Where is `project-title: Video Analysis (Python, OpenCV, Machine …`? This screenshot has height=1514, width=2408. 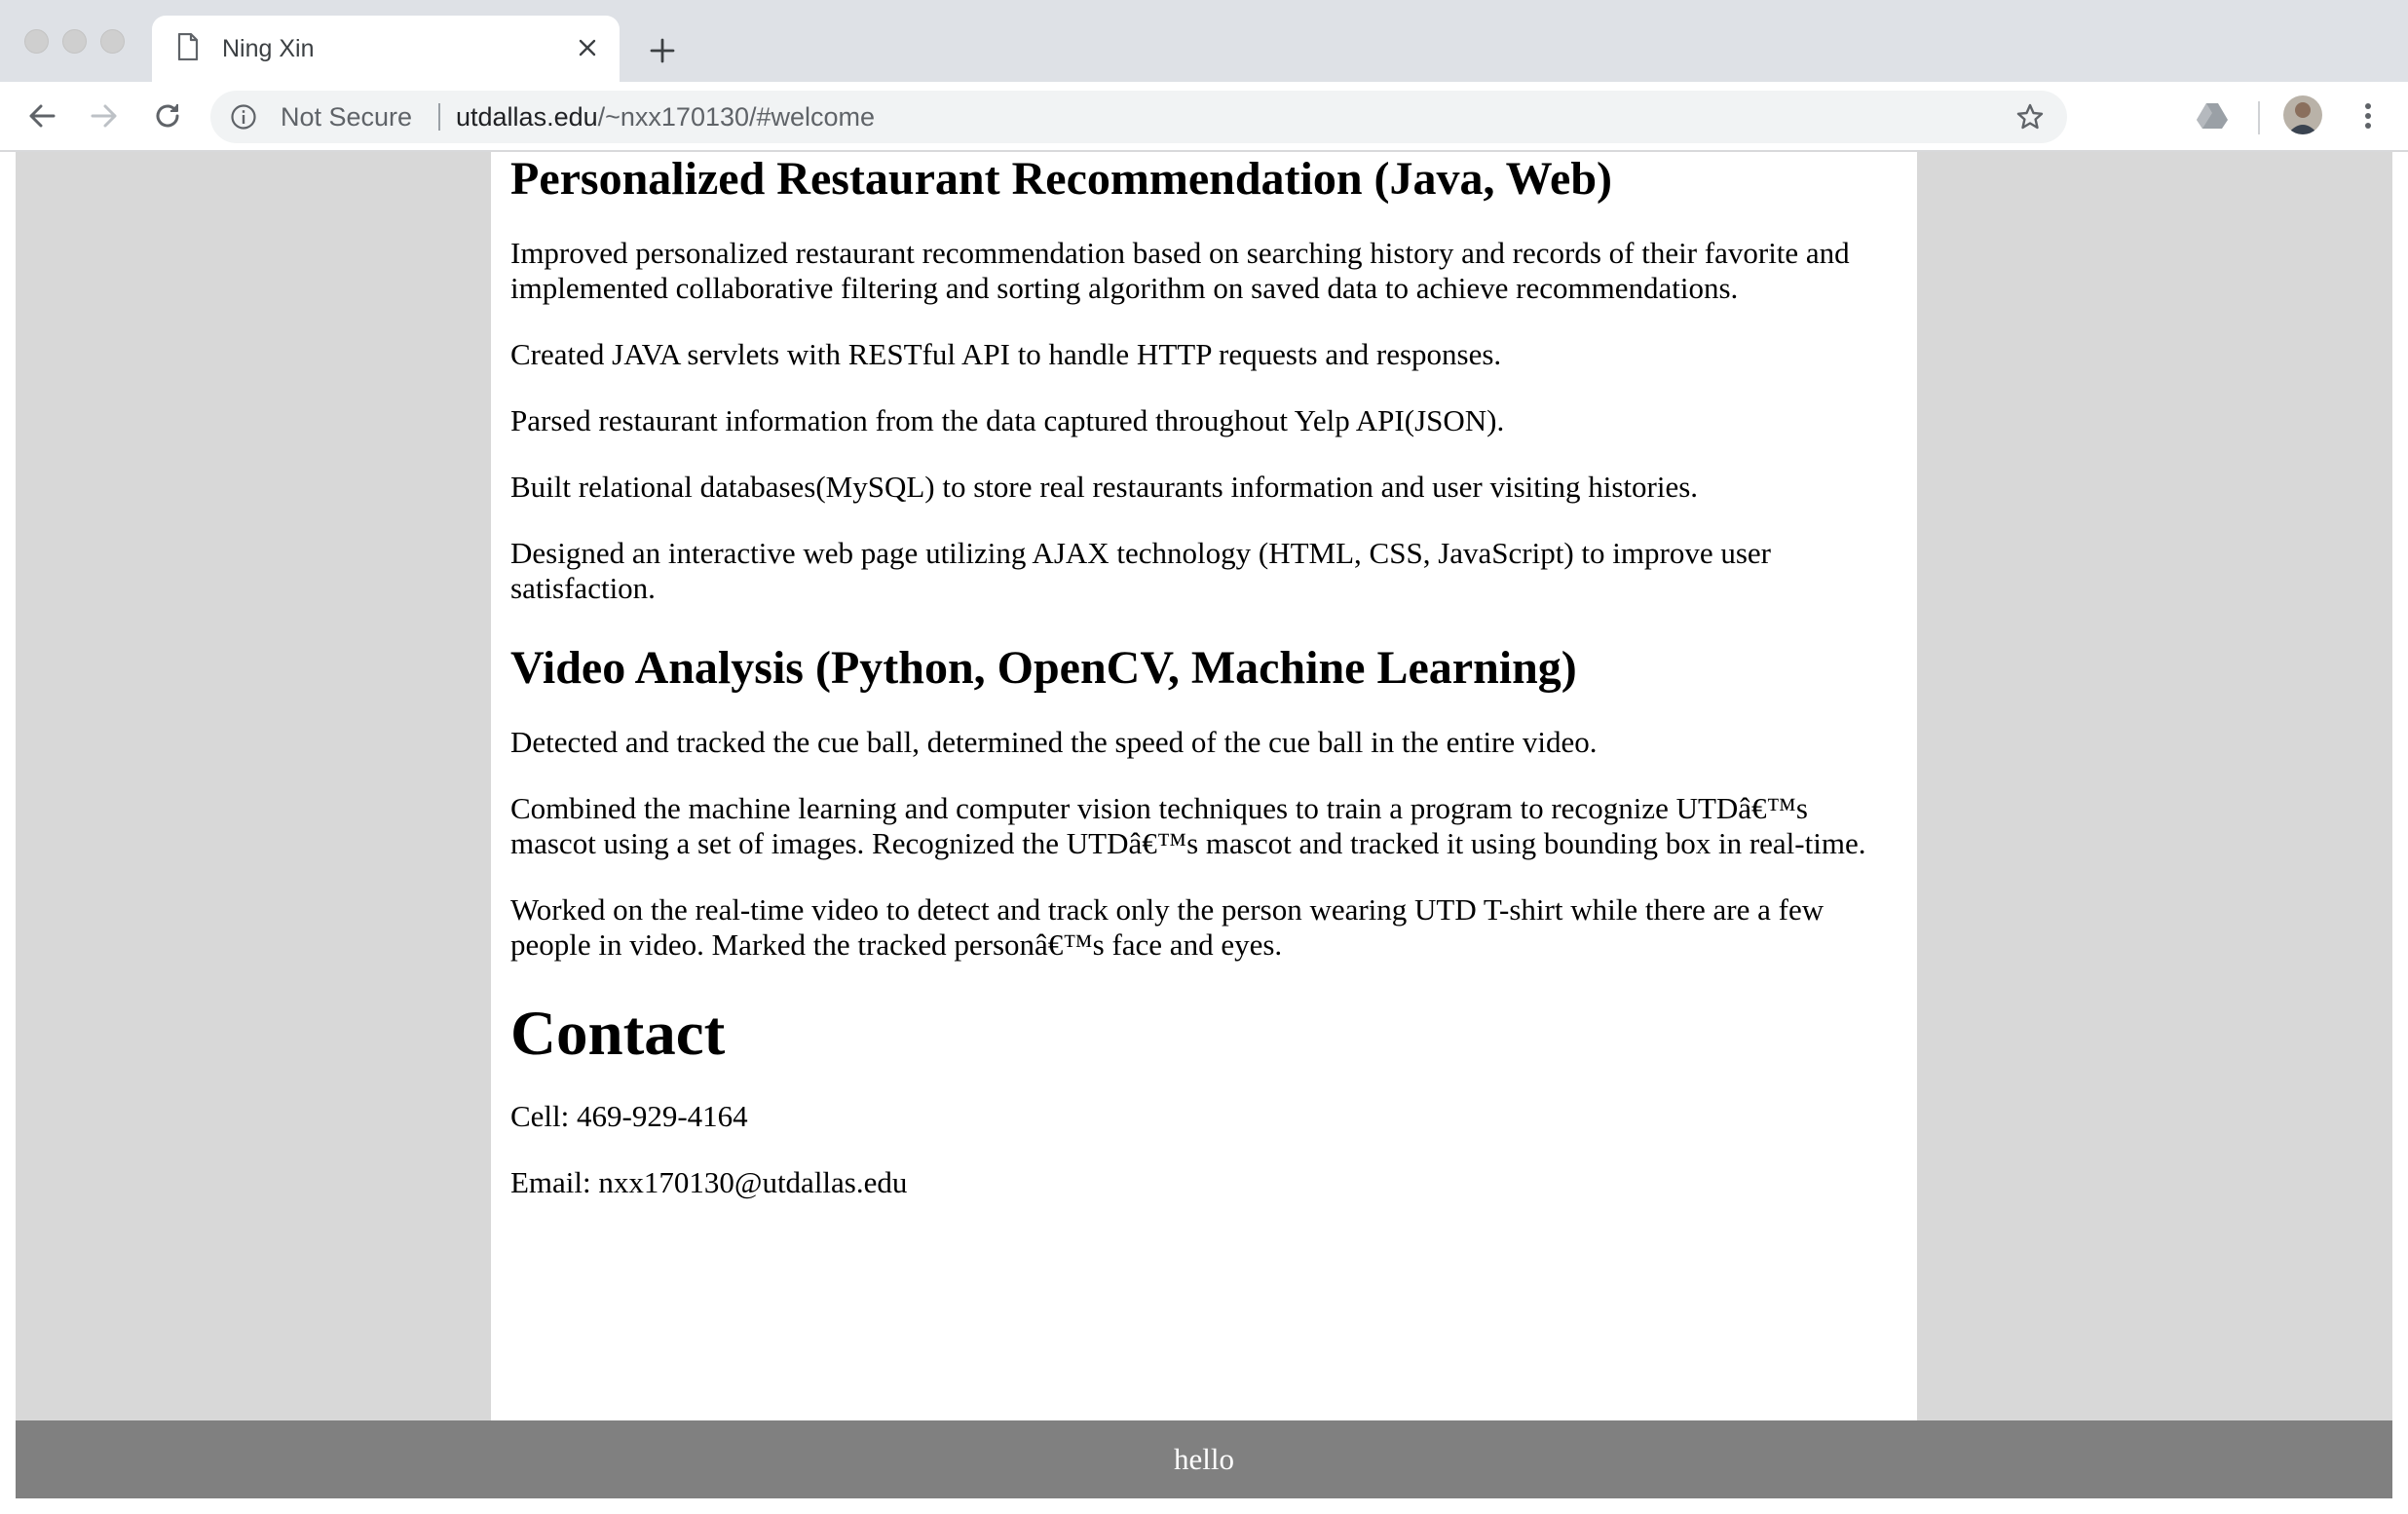 project-title: Video Analysis (Python, OpenCV, Machine … is located at coordinates (1043, 668).